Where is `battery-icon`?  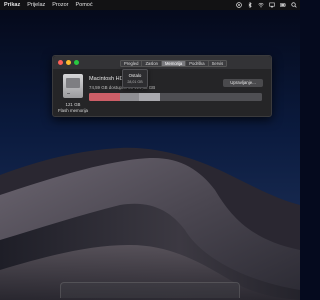 battery-icon is located at coordinates (283, 5).